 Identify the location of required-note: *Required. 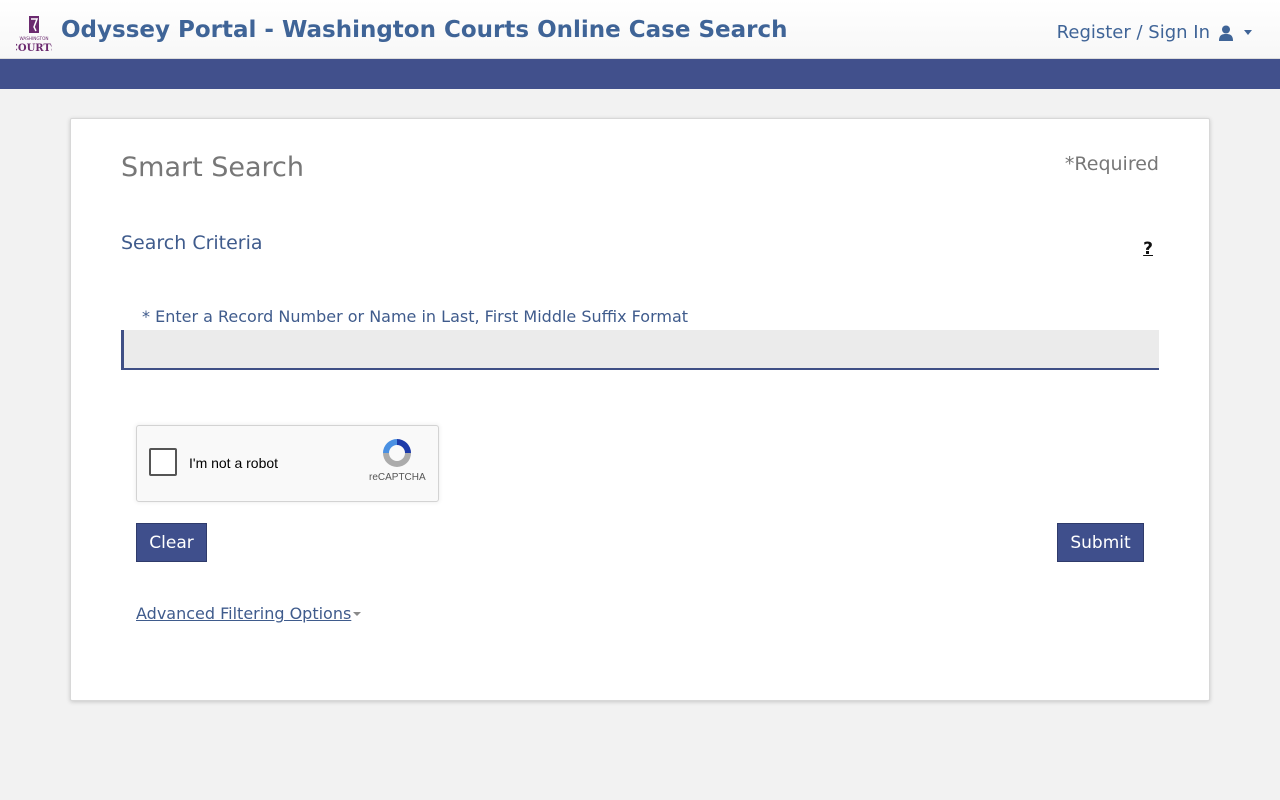
(1111, 164).